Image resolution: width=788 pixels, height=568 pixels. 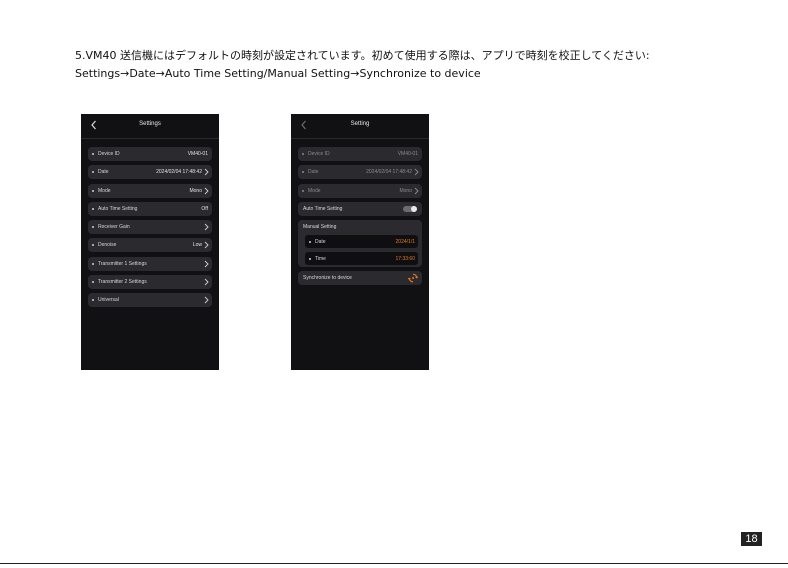 I want to click on screen-header: Settings, so click(x=150, y=126).